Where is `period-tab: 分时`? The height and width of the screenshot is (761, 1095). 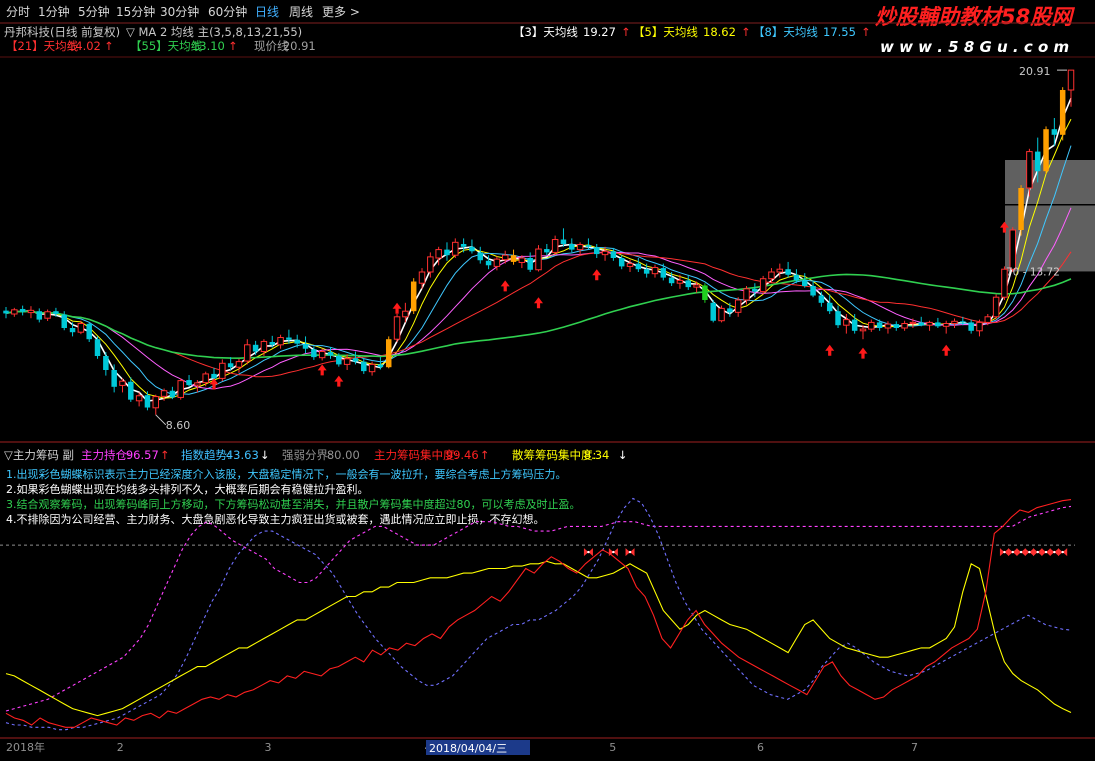 period-tab: 分时 is located at coordinates (18, 12).